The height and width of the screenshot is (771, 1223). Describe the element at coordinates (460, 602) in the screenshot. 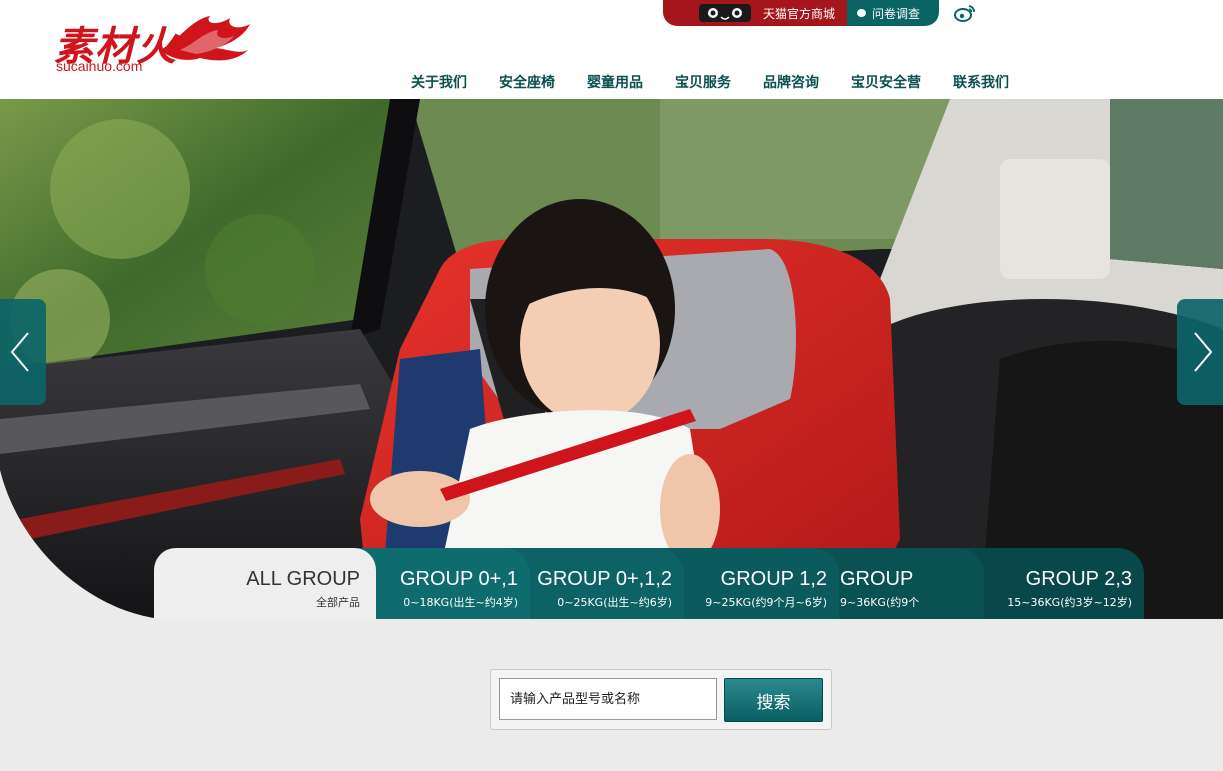

I see `tab-subtitle: 0~18KG(出生~约4岁)` at that location.